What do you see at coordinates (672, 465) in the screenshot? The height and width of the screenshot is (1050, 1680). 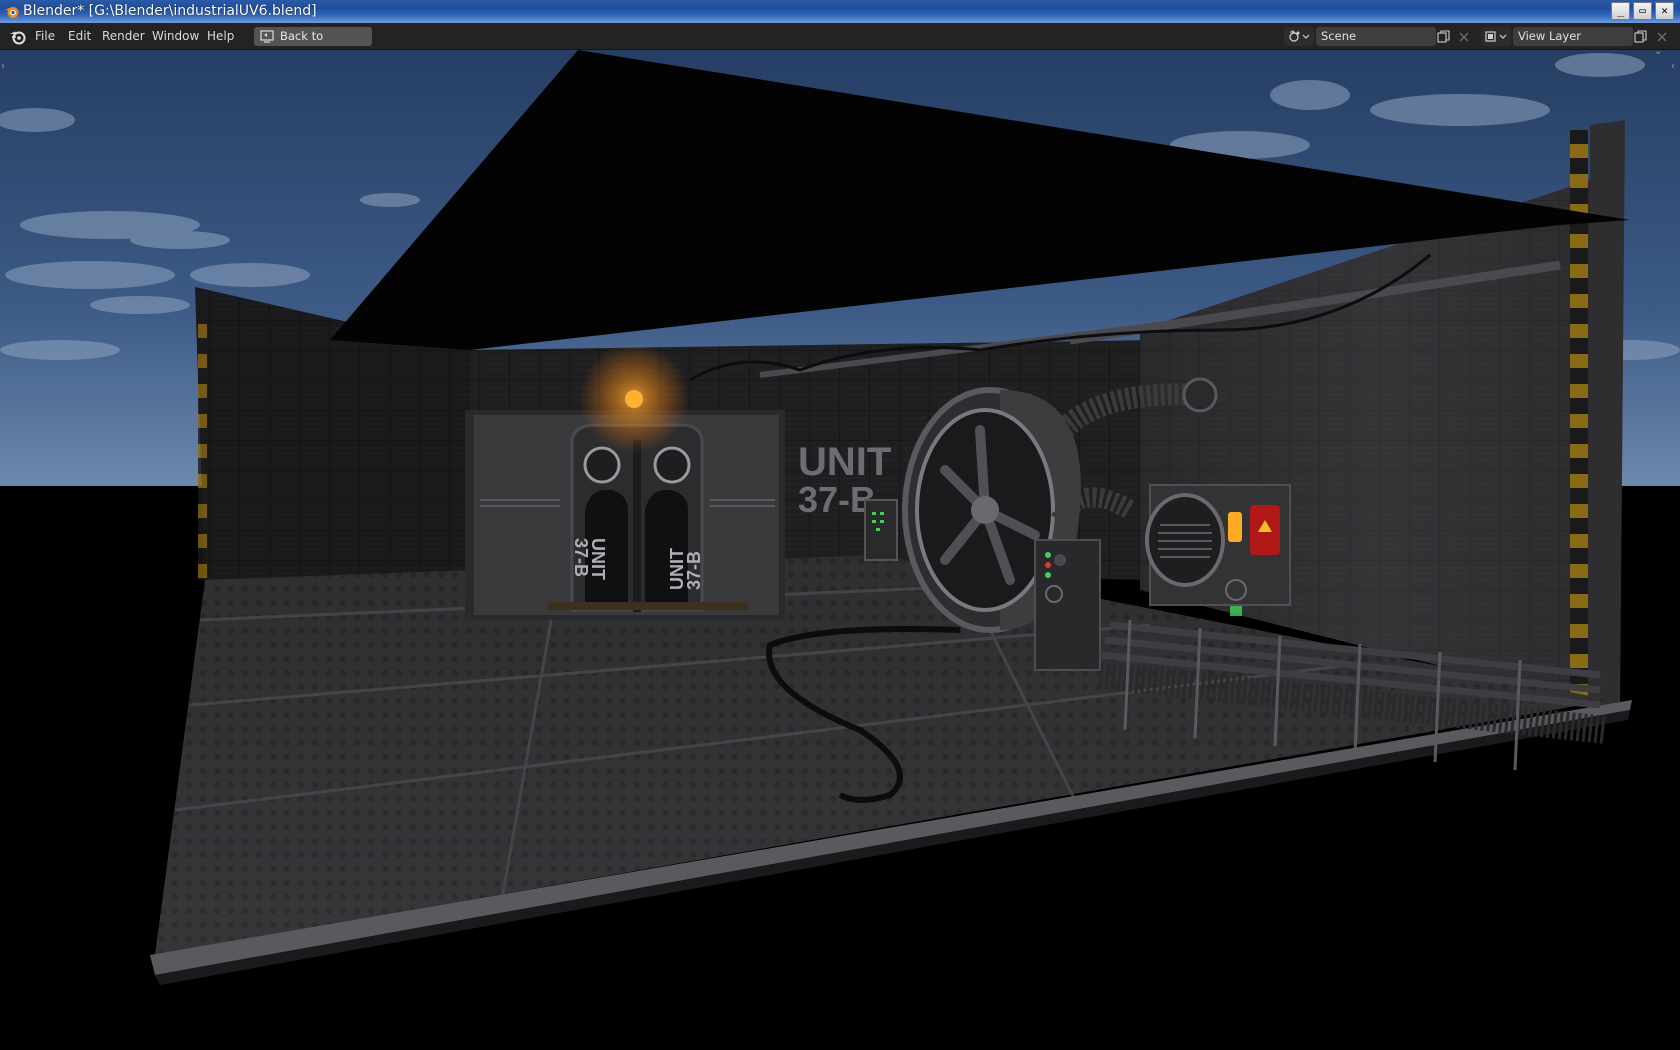 I see `door-right-porthole` at bounding box center [672, 465].